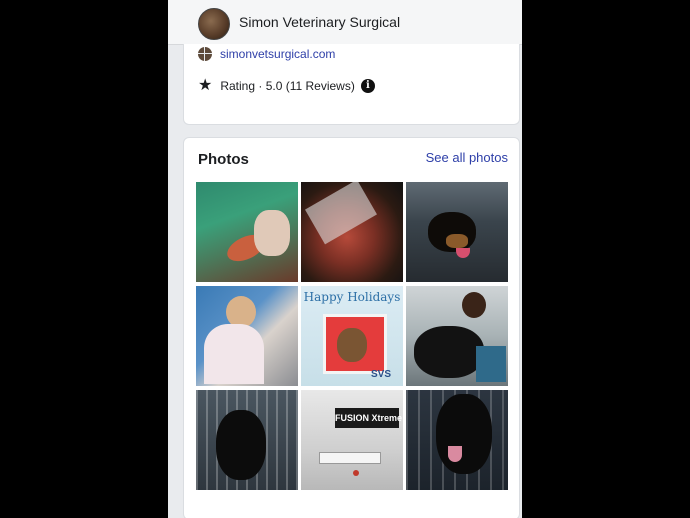 Image resolution: width=690 pixels, height=518 pixels. I want to click on holiday-caption: Happy Holidays, so click(352, 297).